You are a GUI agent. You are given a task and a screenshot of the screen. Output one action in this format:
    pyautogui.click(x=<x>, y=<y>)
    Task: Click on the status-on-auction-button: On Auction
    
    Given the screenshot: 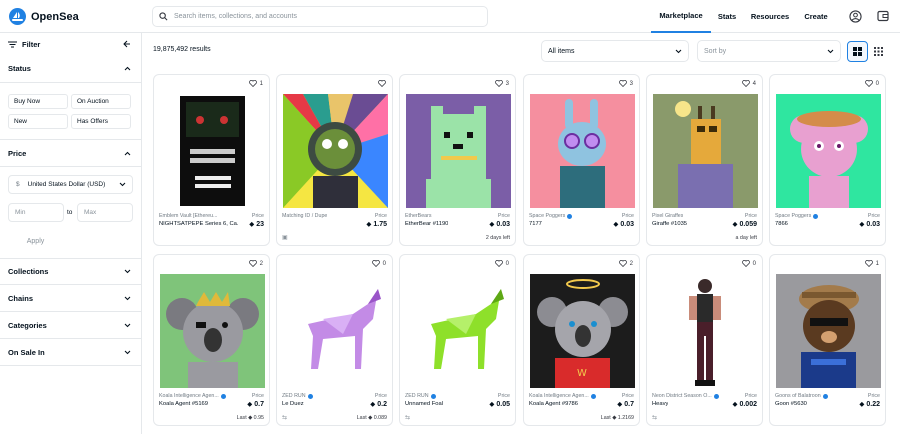 What is the action you would take?
    pyautogui.click(x=101, y=101)
    